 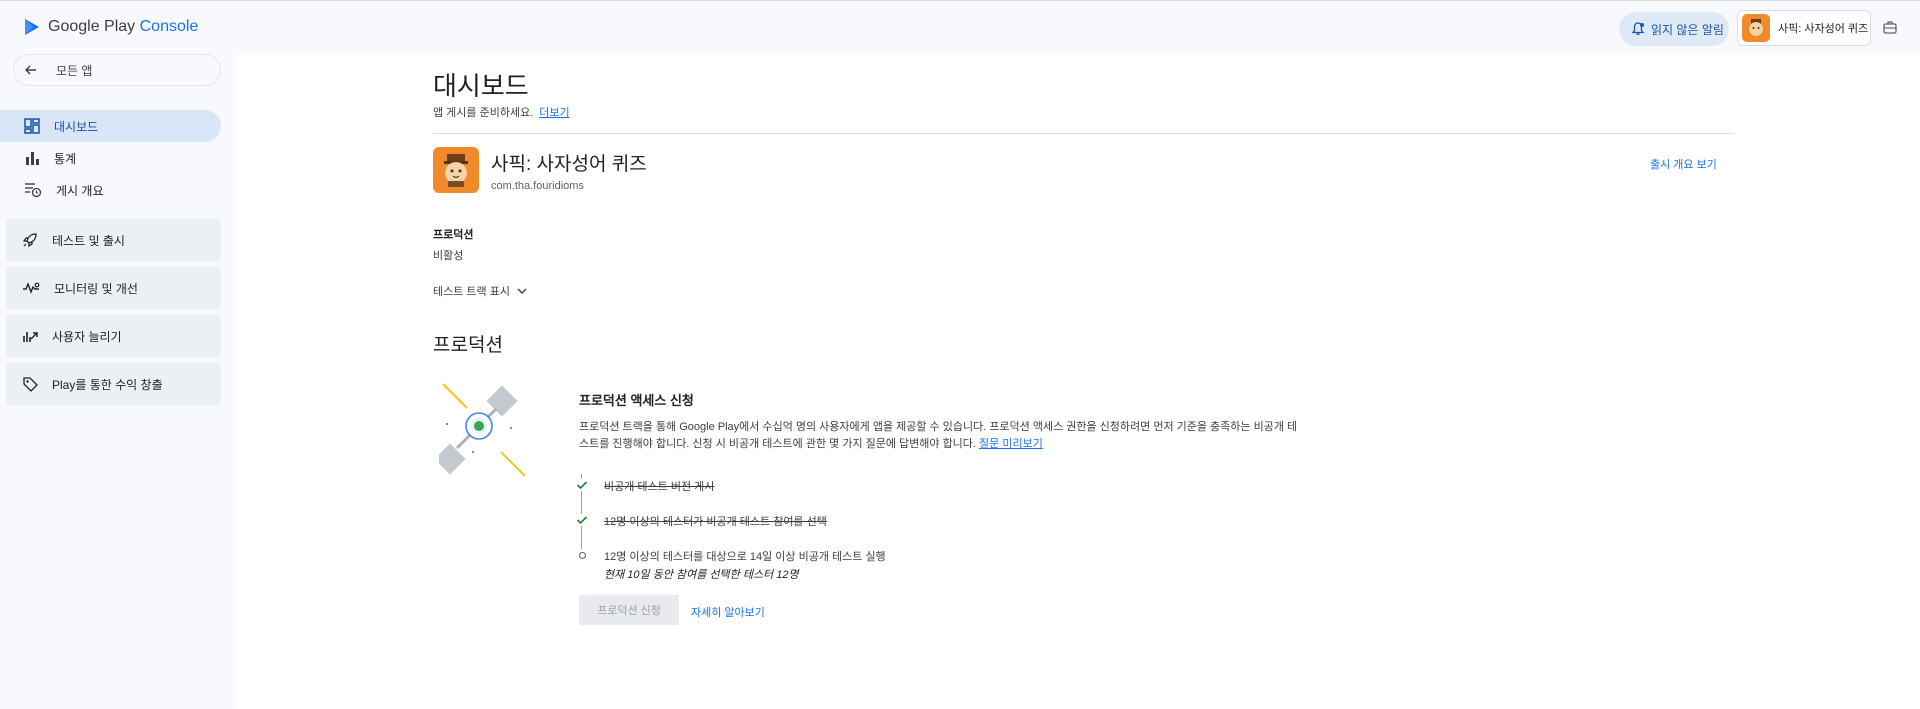 I want to click on sidebar-group-monetize: Play를 통한 수익 창출, so click(x=113, y=384).